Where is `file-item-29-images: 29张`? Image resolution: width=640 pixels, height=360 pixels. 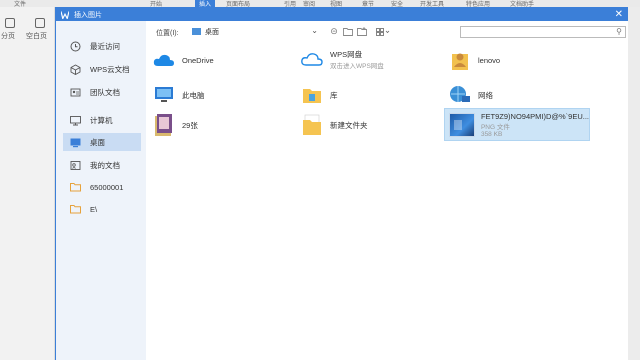
file-item-29-images: 29张 is located at coordinates (175, 125).